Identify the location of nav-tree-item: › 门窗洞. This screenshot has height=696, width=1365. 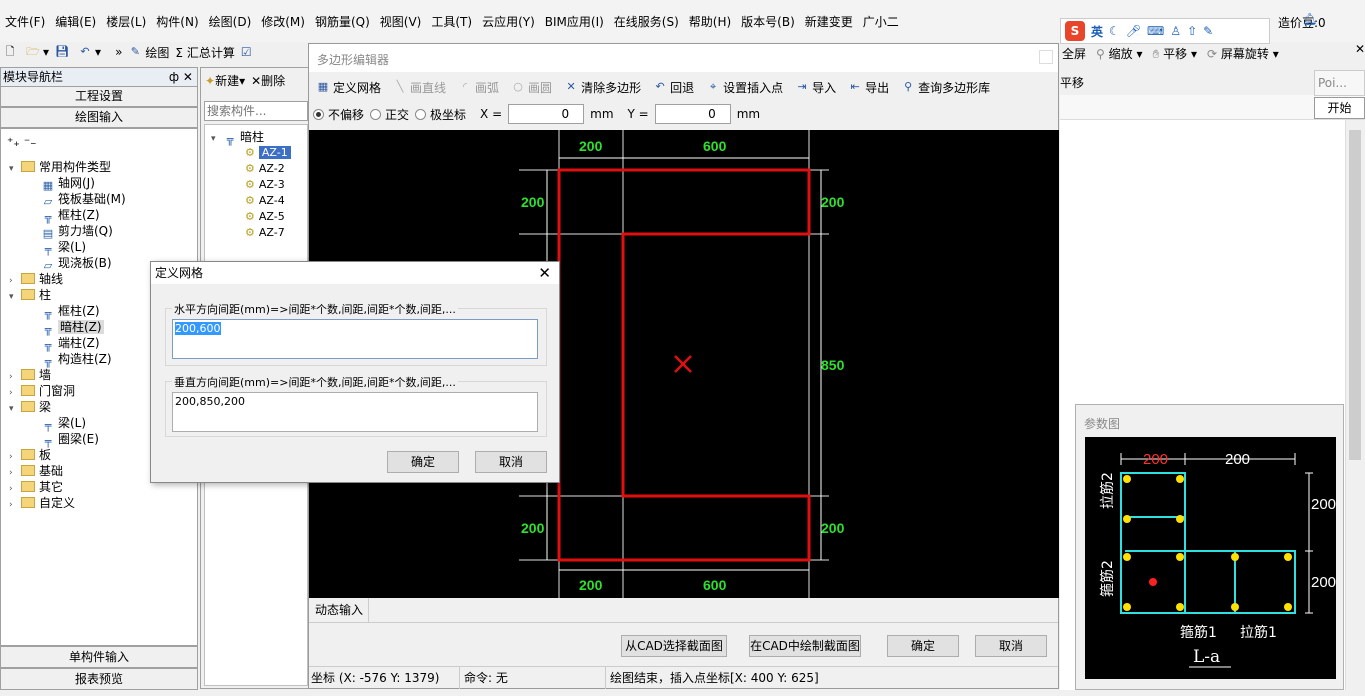
(42, 391).